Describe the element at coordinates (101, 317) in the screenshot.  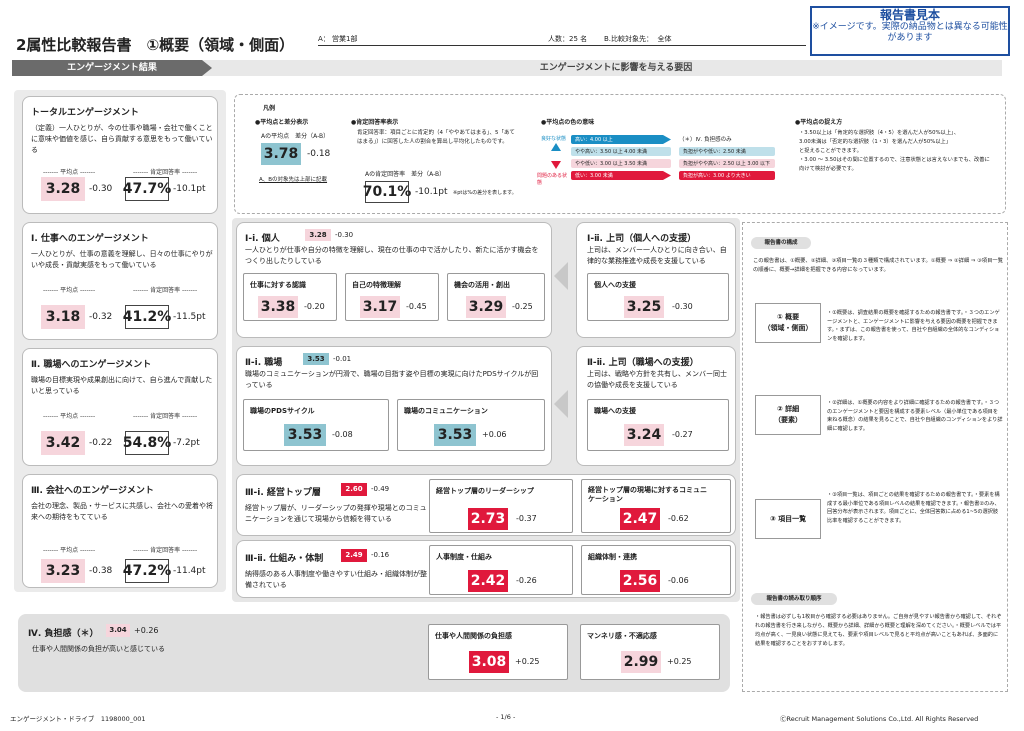
I see `avg-diff: -0.32` at that location.